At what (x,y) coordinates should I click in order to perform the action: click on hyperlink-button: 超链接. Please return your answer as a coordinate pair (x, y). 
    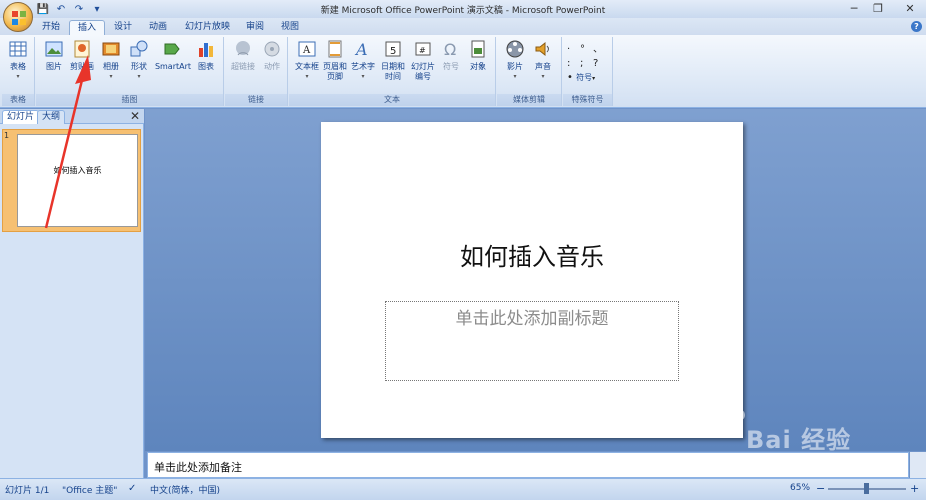
    Looking at the image, I should click on (243, 55).